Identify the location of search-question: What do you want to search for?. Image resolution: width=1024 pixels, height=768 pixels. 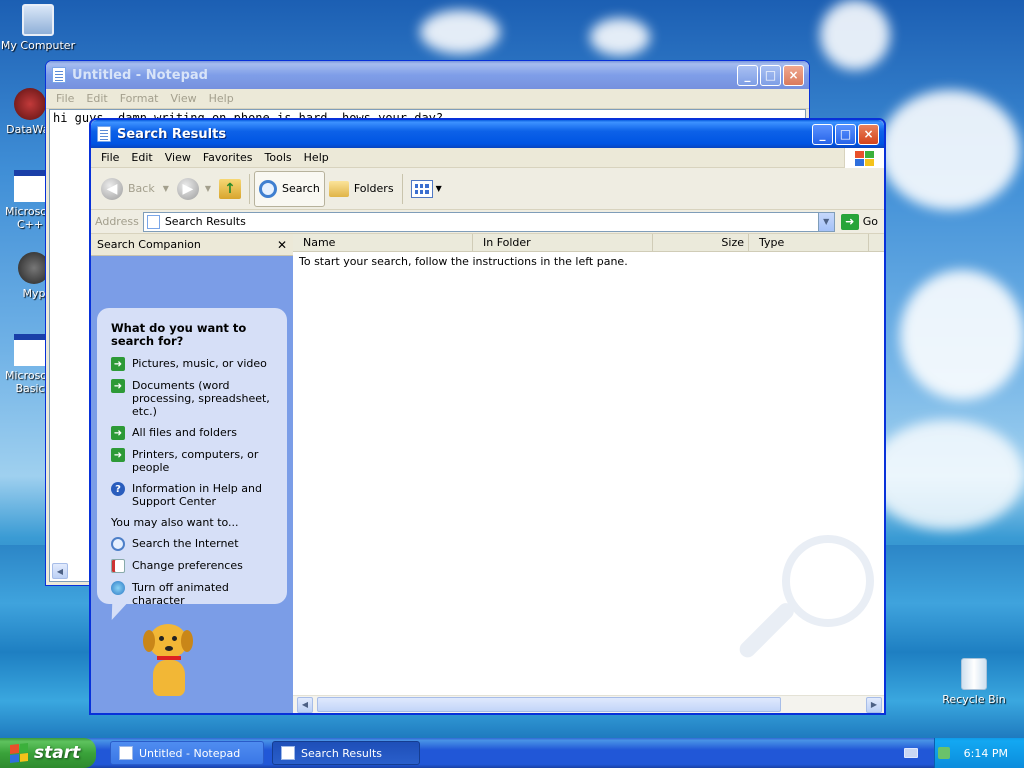
(179, 334).